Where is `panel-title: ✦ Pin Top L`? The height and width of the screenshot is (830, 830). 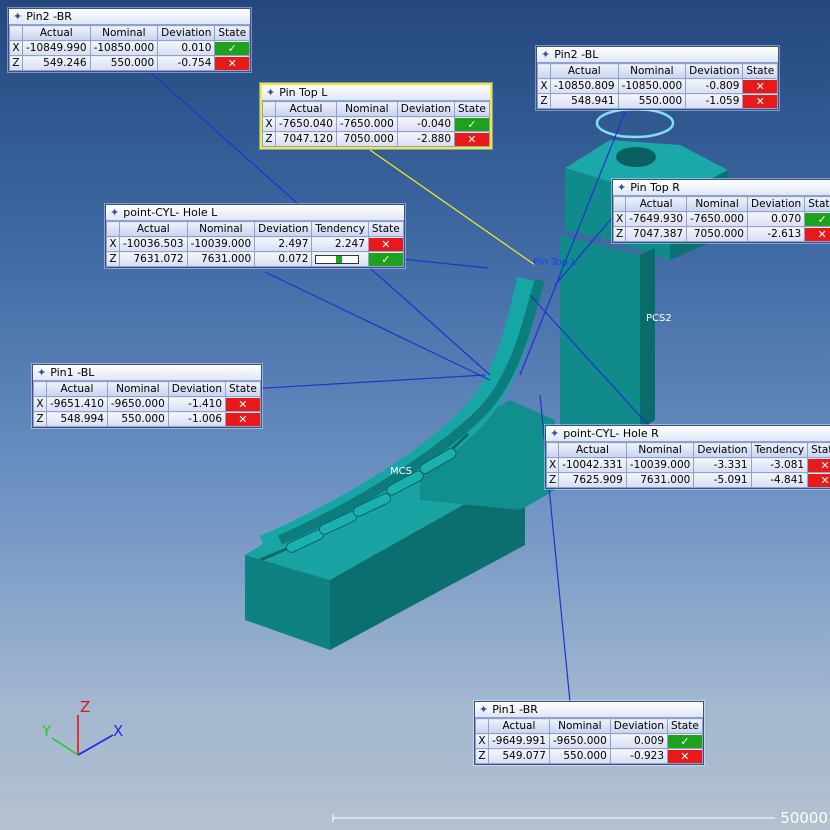
panel-title: ✦ Pin Top L is located at coordinates (376, 93).